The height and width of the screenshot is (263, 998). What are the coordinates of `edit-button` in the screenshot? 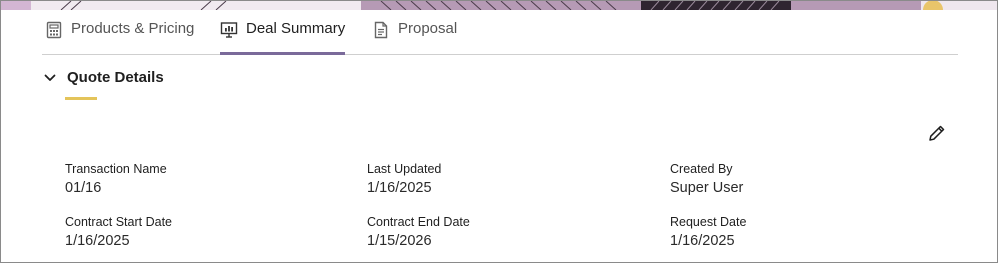 It's located at (938, 134).